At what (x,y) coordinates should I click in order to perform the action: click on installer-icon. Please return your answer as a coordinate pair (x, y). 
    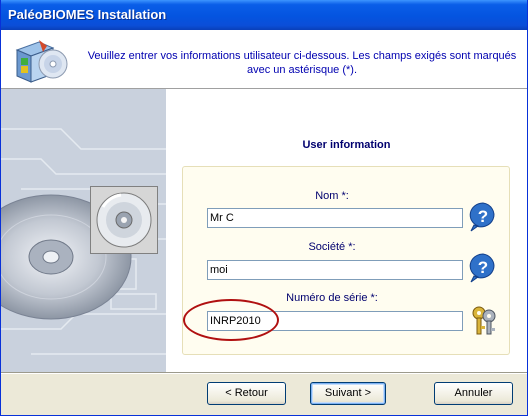
    Looking at the image, I should click on (41, 61).